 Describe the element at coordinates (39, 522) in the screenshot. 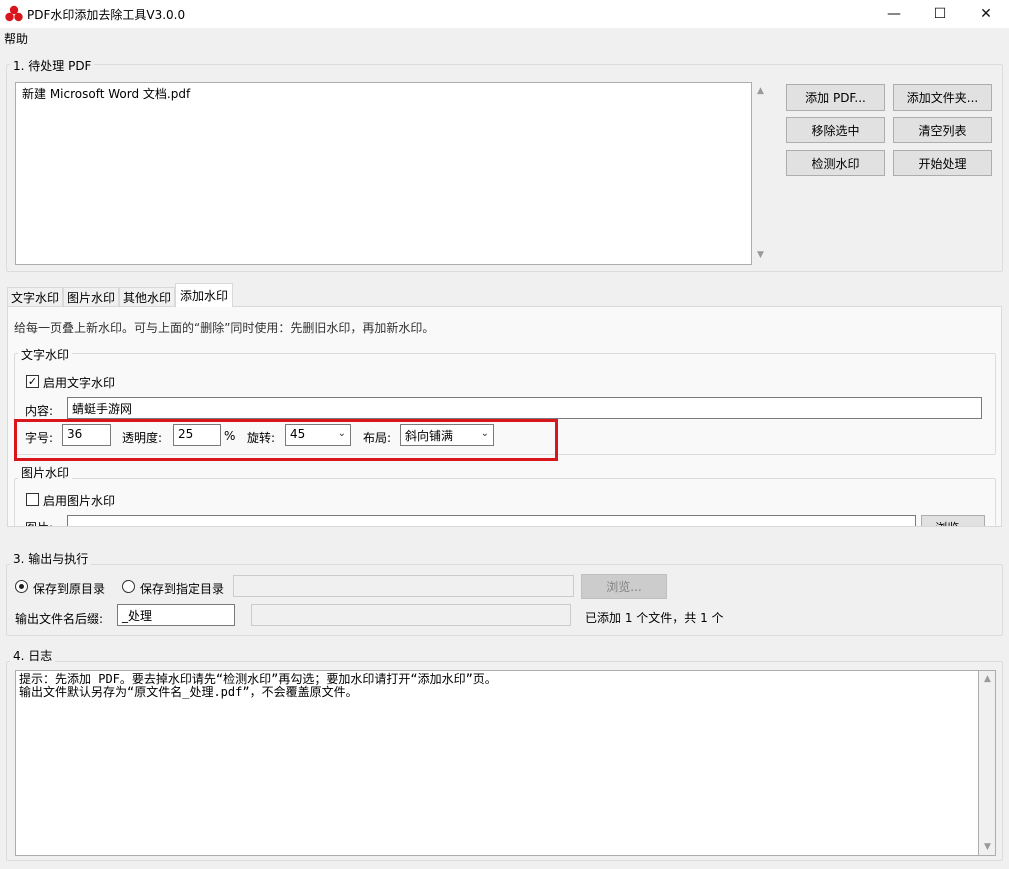

I see `image-label: 图片:` at that location.